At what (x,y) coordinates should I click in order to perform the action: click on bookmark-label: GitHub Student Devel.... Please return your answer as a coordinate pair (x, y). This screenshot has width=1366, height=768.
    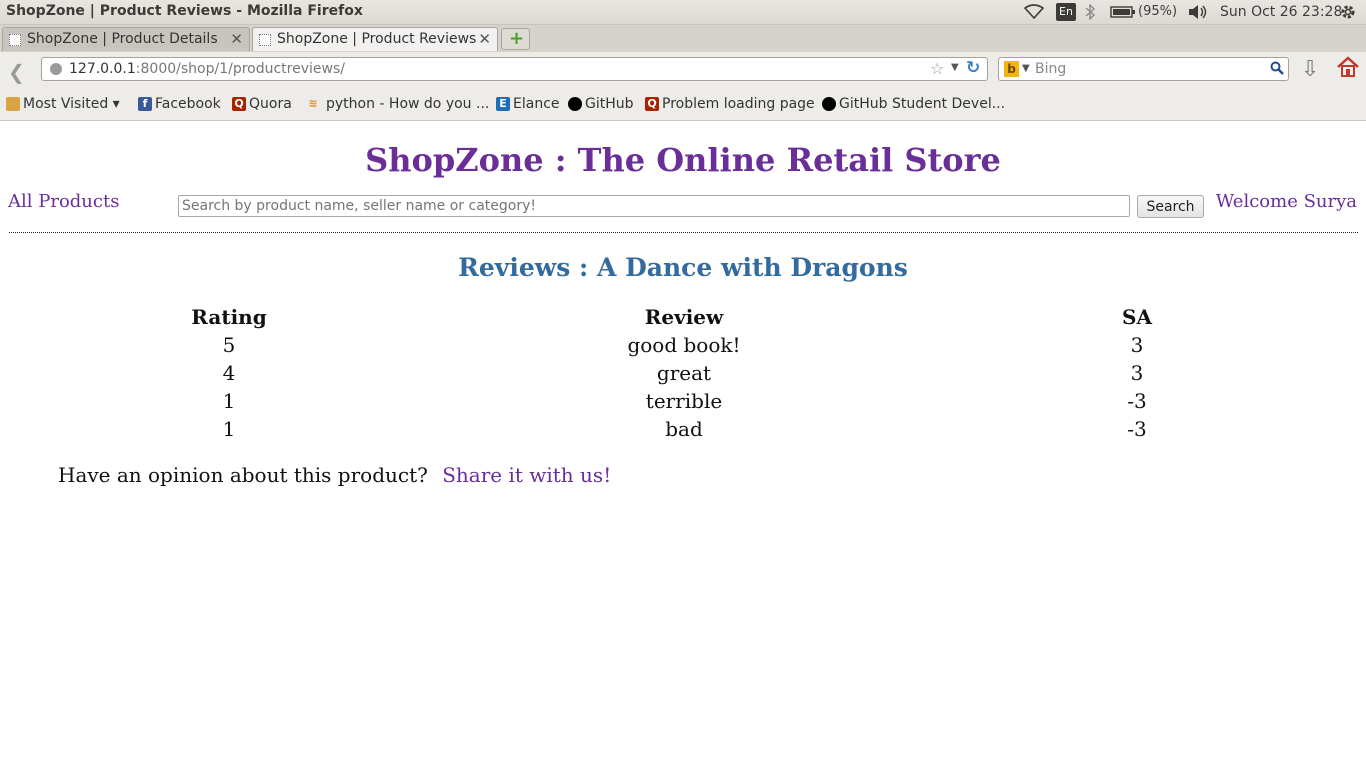
    Looking at the image, I should click on (922, 104).